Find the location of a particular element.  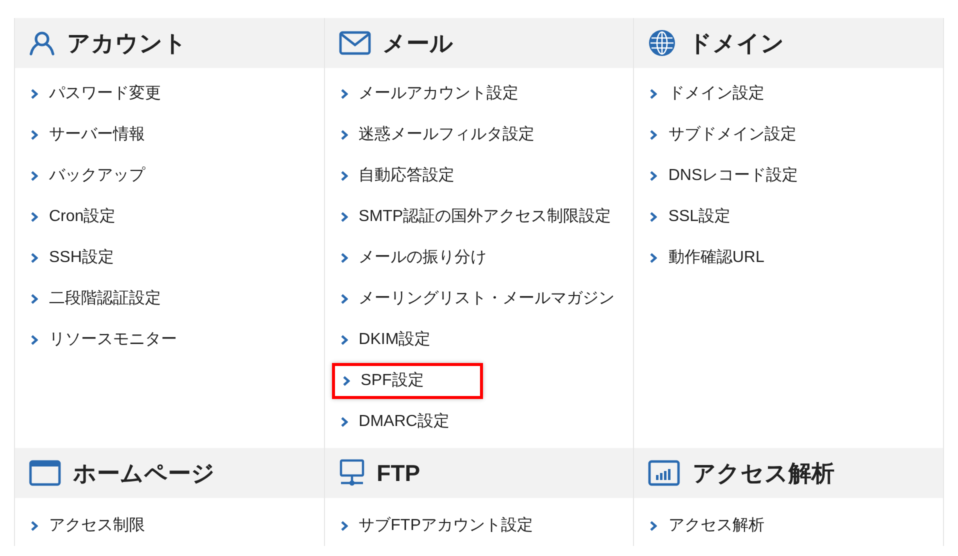

menu-link: メーリングリスト・メールマガジン is located at coordinates (477, 298).